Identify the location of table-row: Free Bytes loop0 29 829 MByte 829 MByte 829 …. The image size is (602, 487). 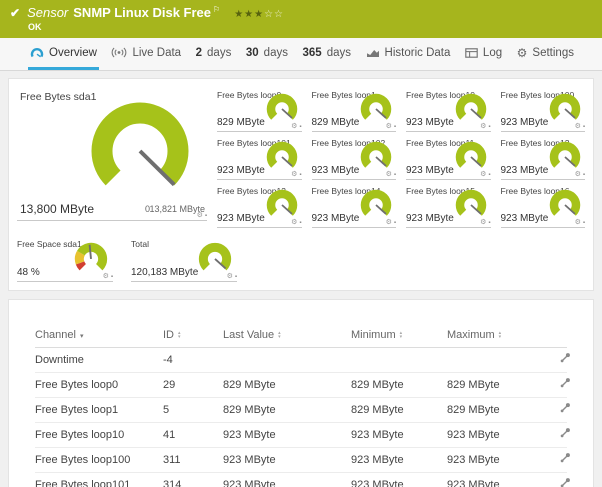
(302, 385).